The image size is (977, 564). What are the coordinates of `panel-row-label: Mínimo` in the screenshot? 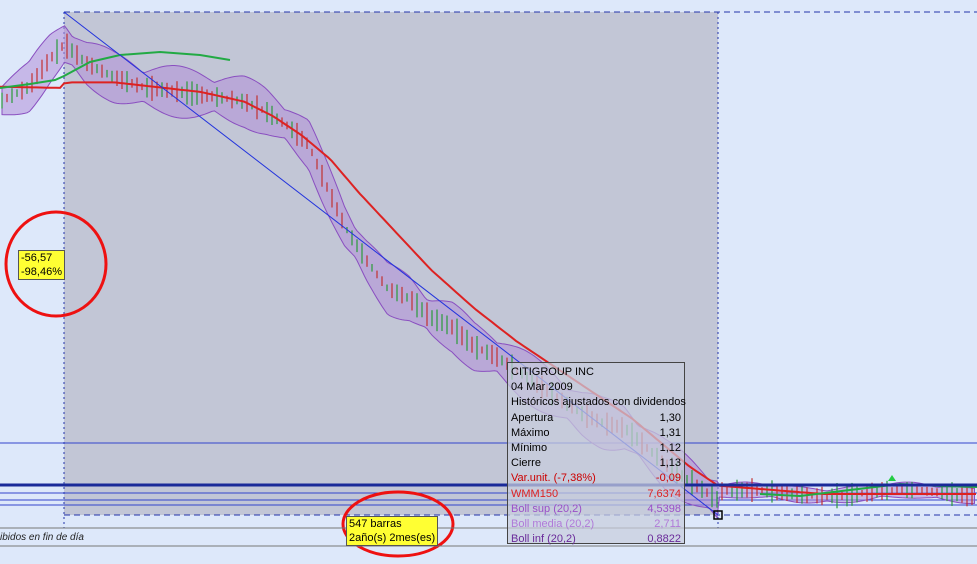 It's located at (529, 447).